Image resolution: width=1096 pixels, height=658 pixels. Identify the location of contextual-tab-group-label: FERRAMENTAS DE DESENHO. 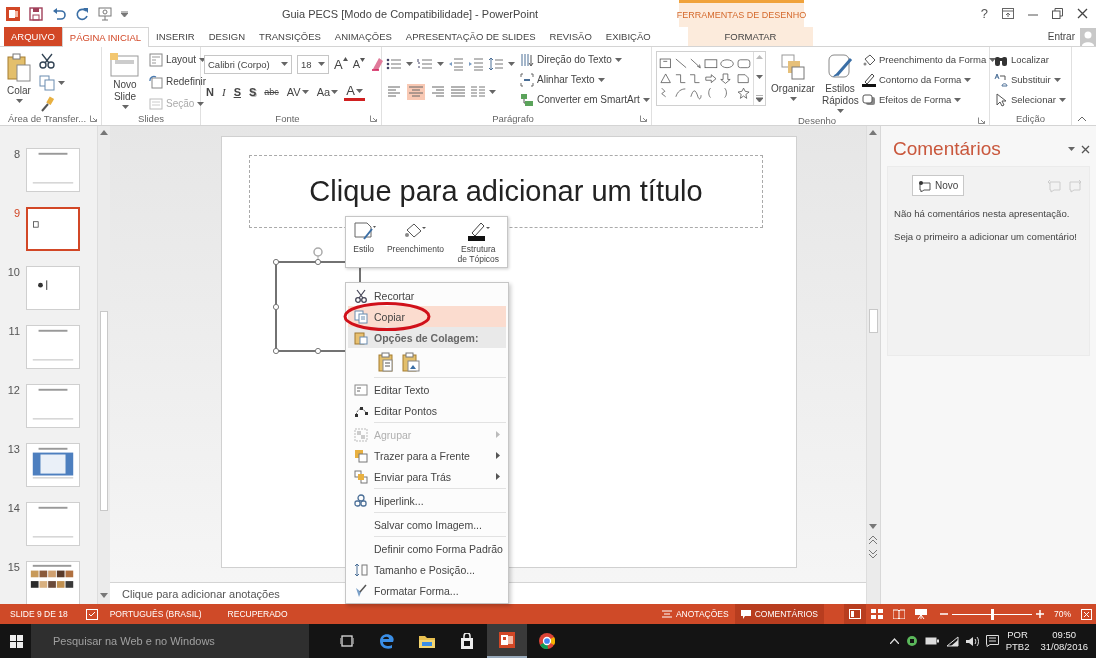
(741, 13).